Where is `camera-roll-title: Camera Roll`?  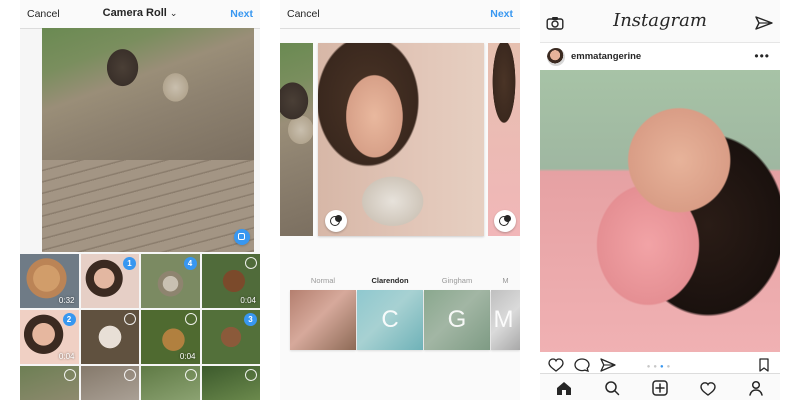
camera-roll-title: Camera Roll is located at coordinates (134, 13).